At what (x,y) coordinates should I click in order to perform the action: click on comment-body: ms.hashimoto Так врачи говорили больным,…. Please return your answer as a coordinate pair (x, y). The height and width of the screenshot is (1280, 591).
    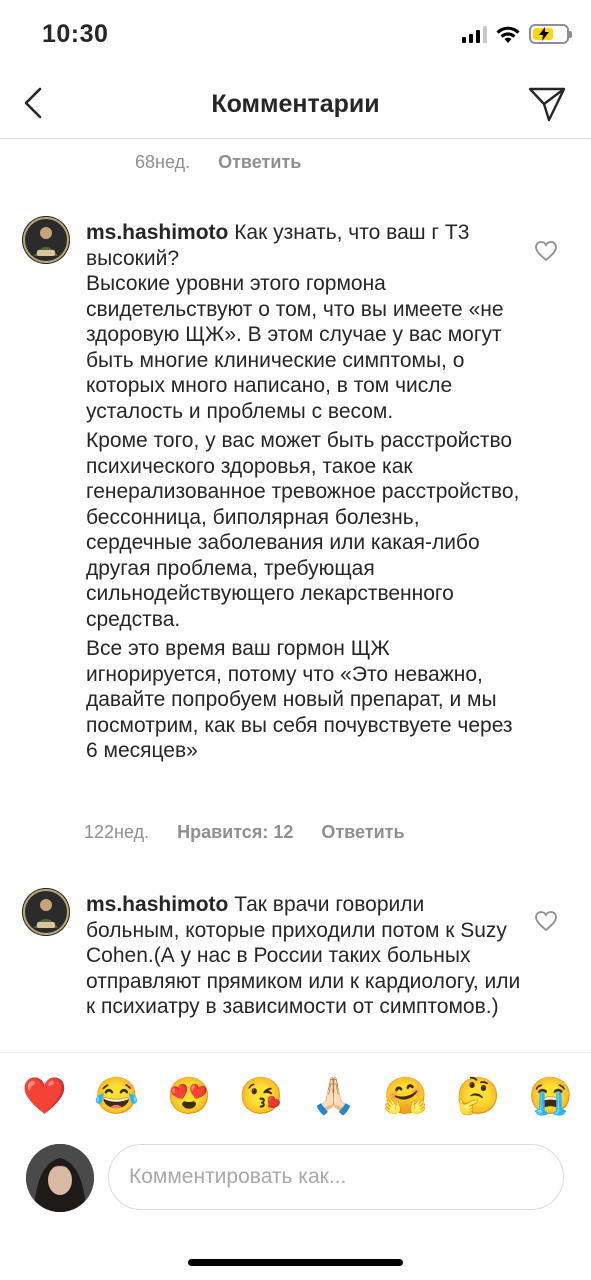
    Looking at the image, I should click on (304, 956).